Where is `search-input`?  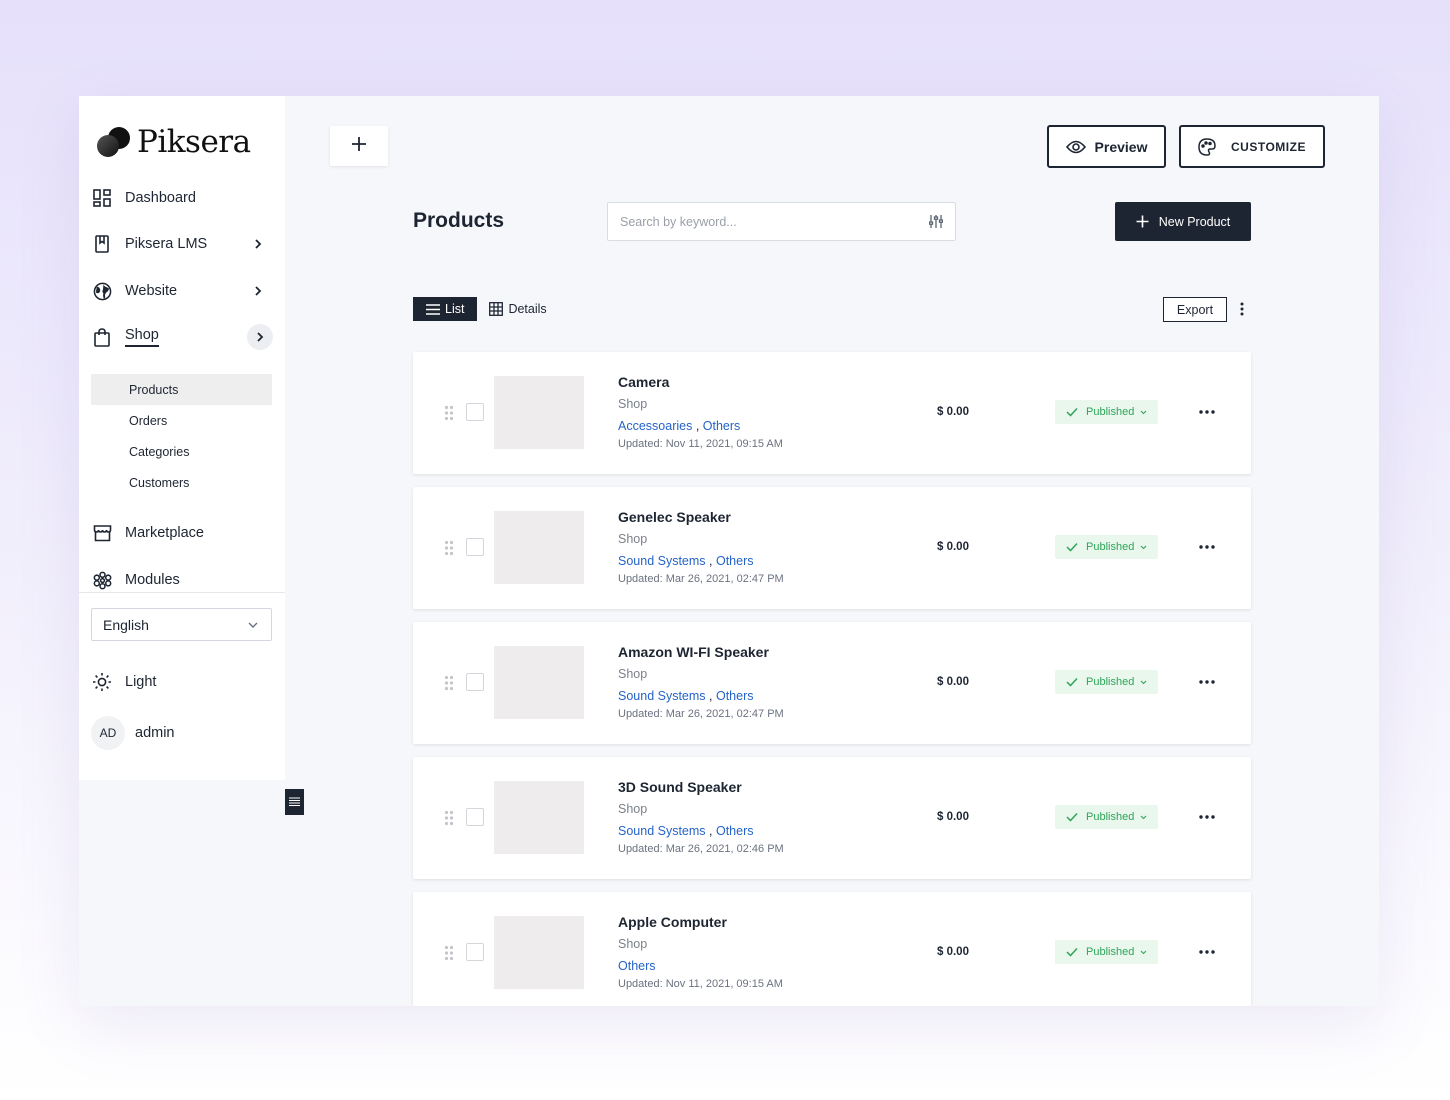 search-input is located at coordinates (758, 221).